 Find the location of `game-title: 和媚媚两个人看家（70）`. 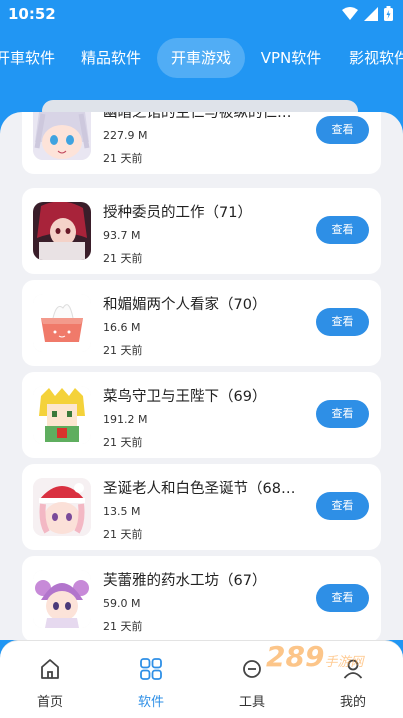

game-title: 和媚媚两个人看家（70） is located at coordinates (185, 305).